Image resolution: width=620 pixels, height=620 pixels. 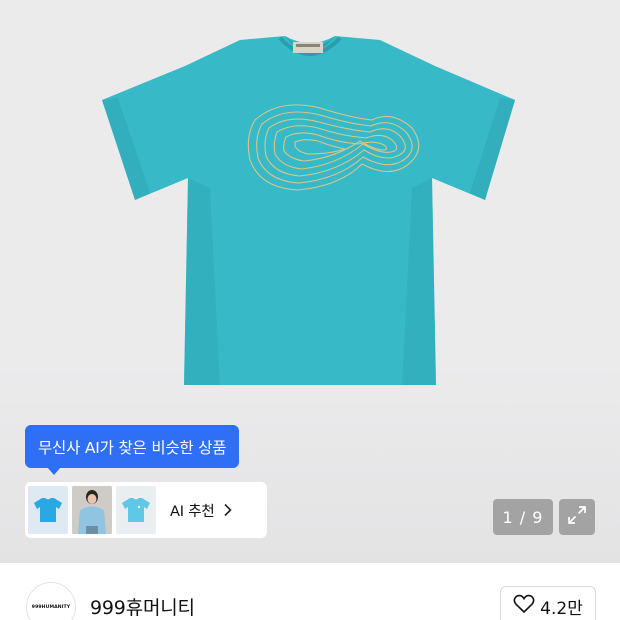 I want to click on image-page-indicator: 1 / 9, so click(x=523, y=517).